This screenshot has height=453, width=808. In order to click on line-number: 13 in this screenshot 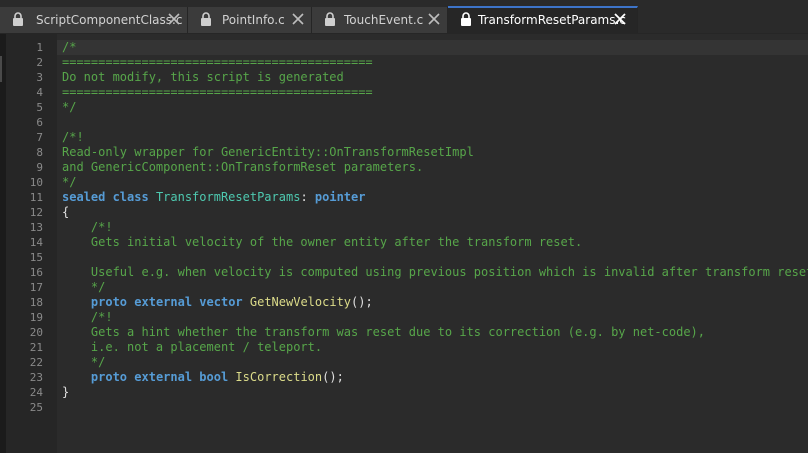, I will do `click(36, 227)`.